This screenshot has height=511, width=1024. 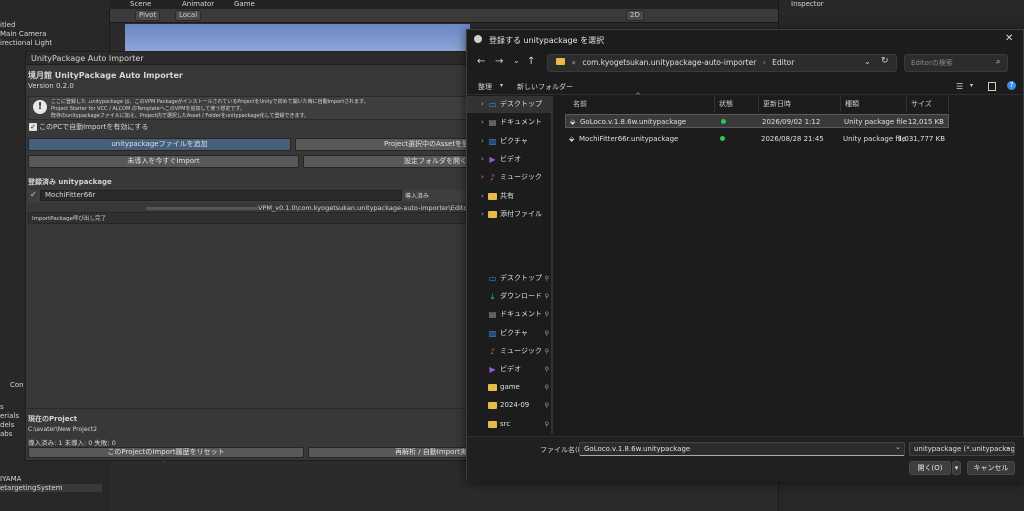 I want to click on view-icon: ☰, so click(x=959, y=86).